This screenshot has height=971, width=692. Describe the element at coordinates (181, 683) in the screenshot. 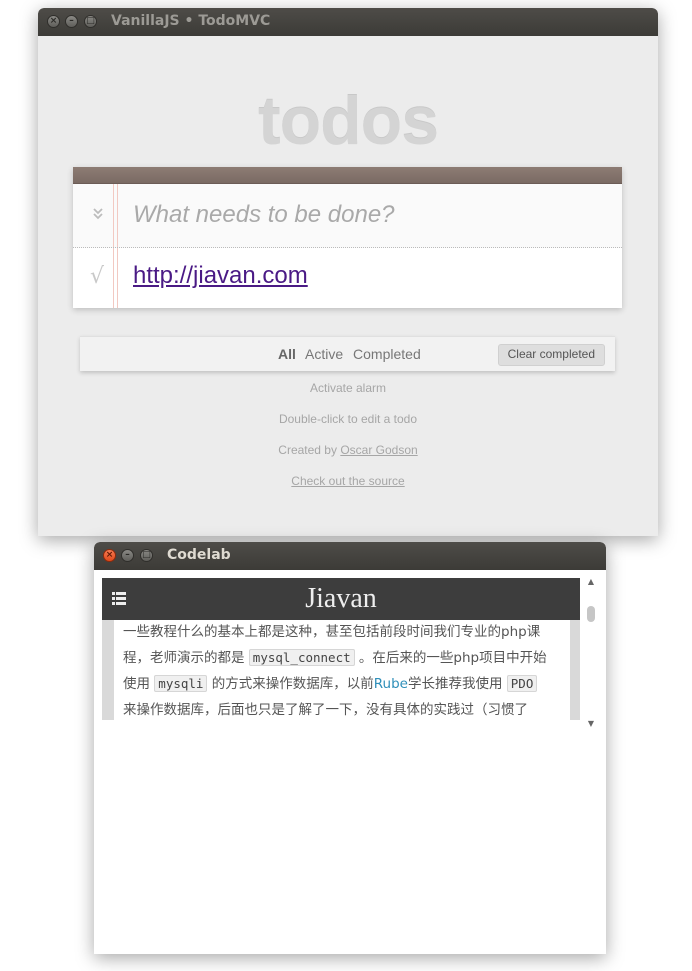

I see `inline-code: mysqli` at that location.